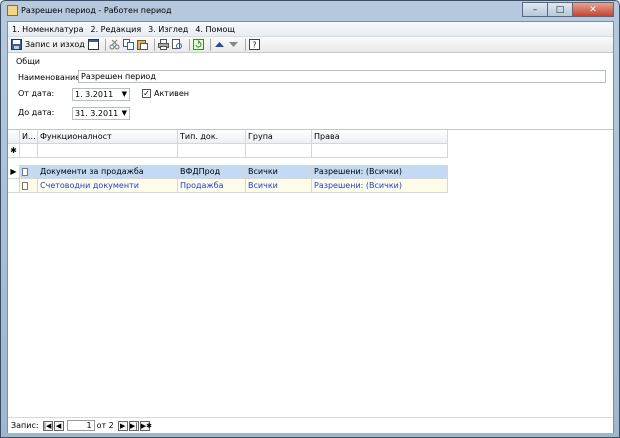 The height and width of the screenshot is (438, 620). Describe the element at coordinates (58, 425) in the screenshot. I see `previous-record-icon: ◀` at that location.